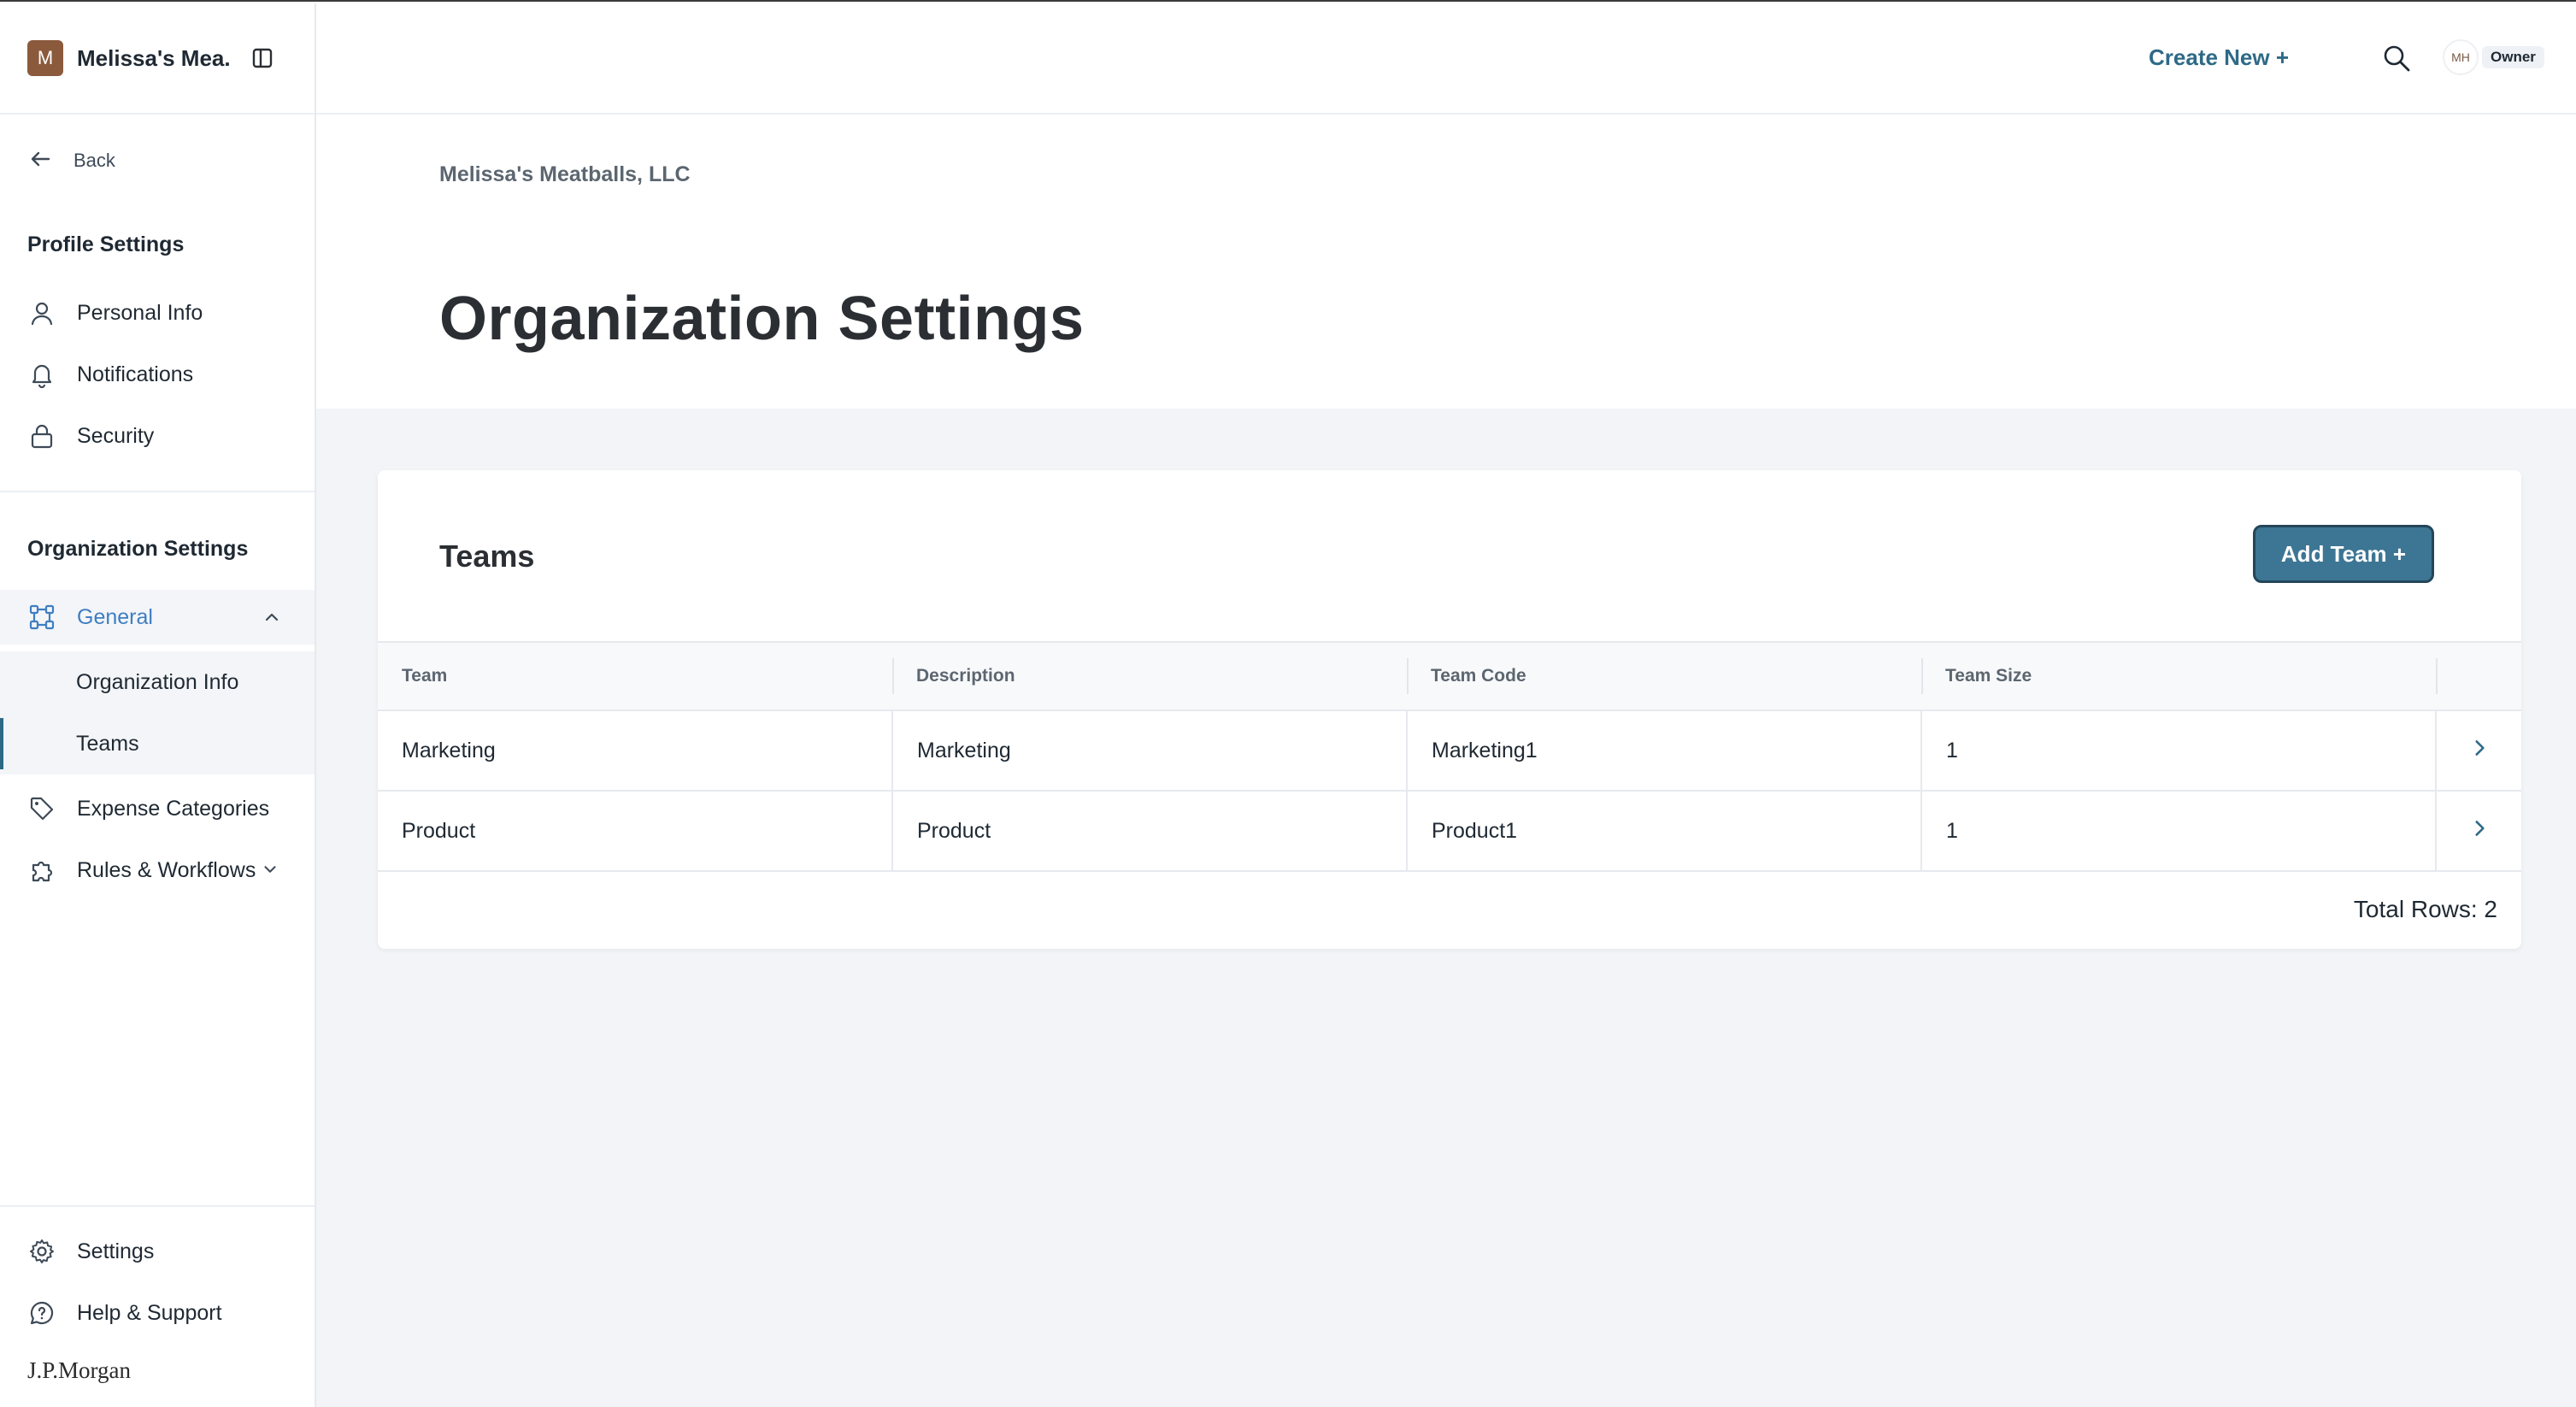 This screenshot has width=2576, height=1407. What do you see at coordinates (138, 549) in the screenshot?
I see `organization-settings-heading: Organization Settings` at bounding box center [138, 549].